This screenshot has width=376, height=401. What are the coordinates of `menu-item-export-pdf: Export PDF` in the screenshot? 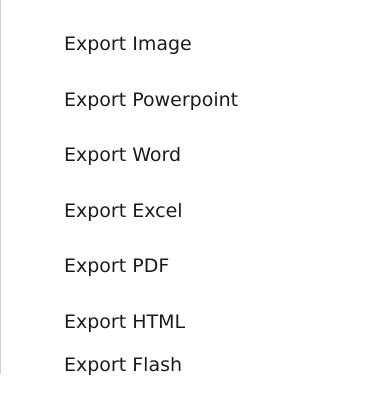 It's located at (188, 266).